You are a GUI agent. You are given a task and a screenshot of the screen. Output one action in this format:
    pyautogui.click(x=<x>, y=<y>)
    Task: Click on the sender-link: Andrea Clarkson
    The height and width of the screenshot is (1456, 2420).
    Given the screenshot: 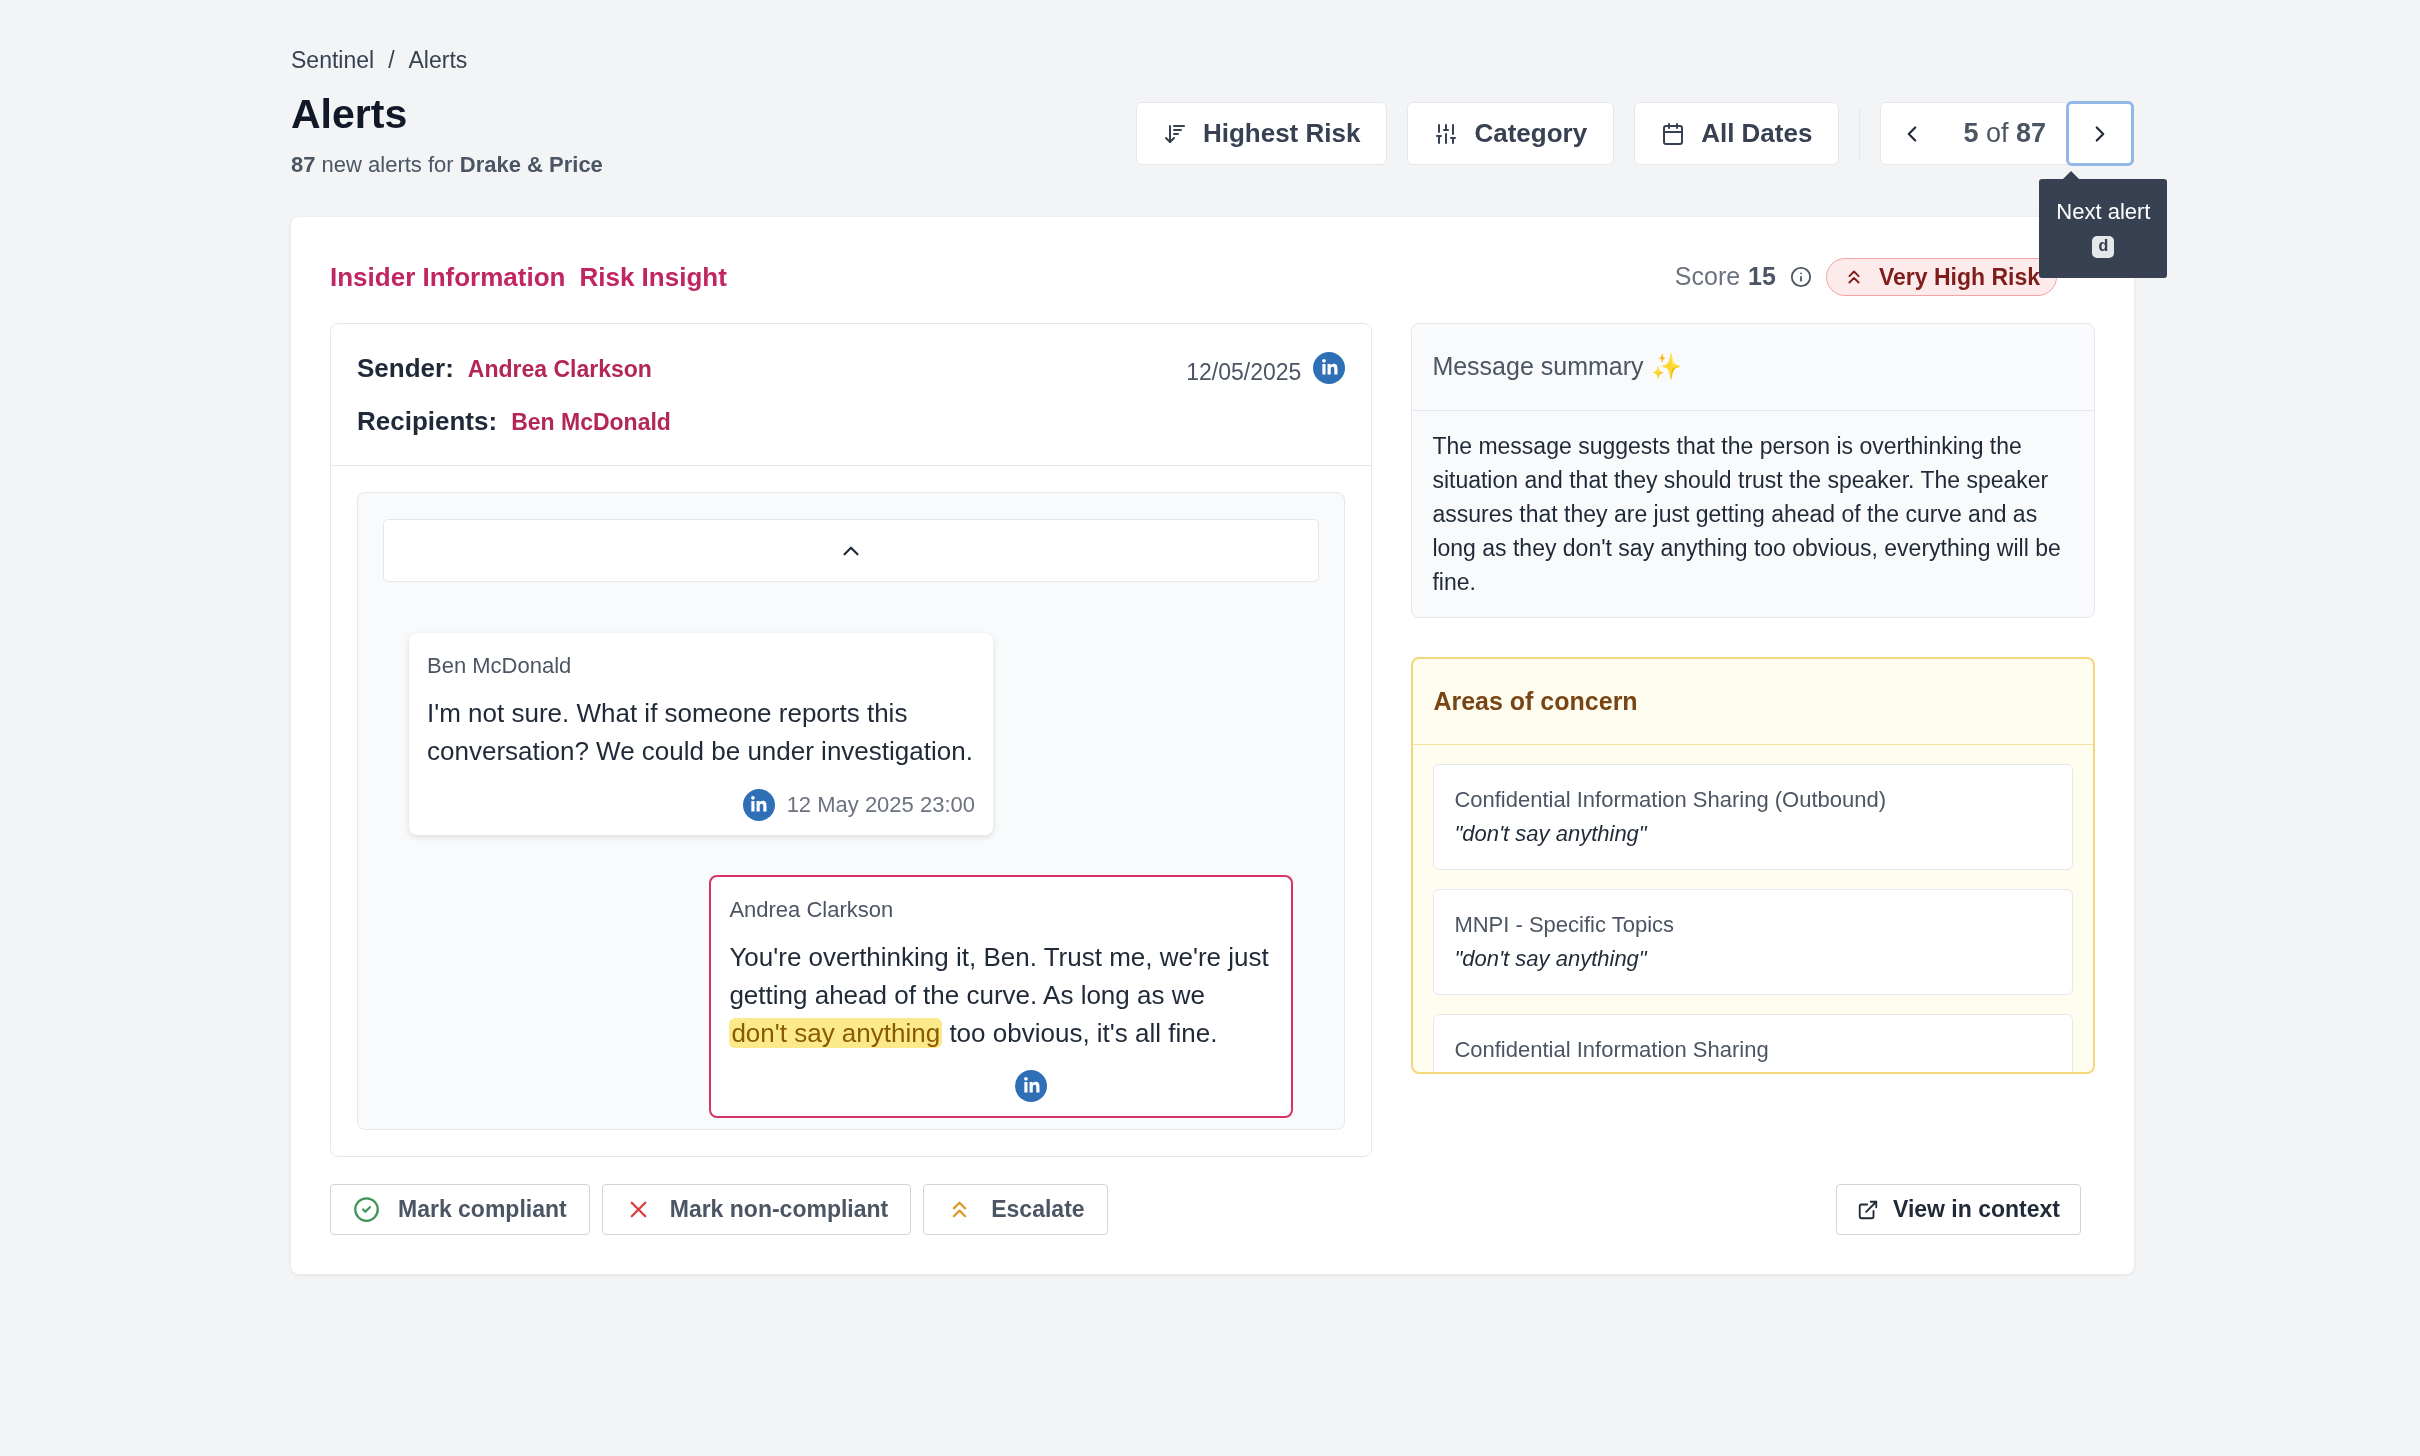 What is the action you would take?
    pyautogui.click(x=559, y=369)
    